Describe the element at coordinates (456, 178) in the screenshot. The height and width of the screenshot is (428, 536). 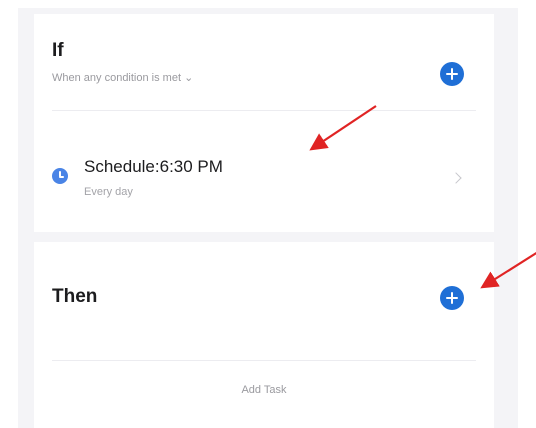
I see `chevron-right-icon` at that location.